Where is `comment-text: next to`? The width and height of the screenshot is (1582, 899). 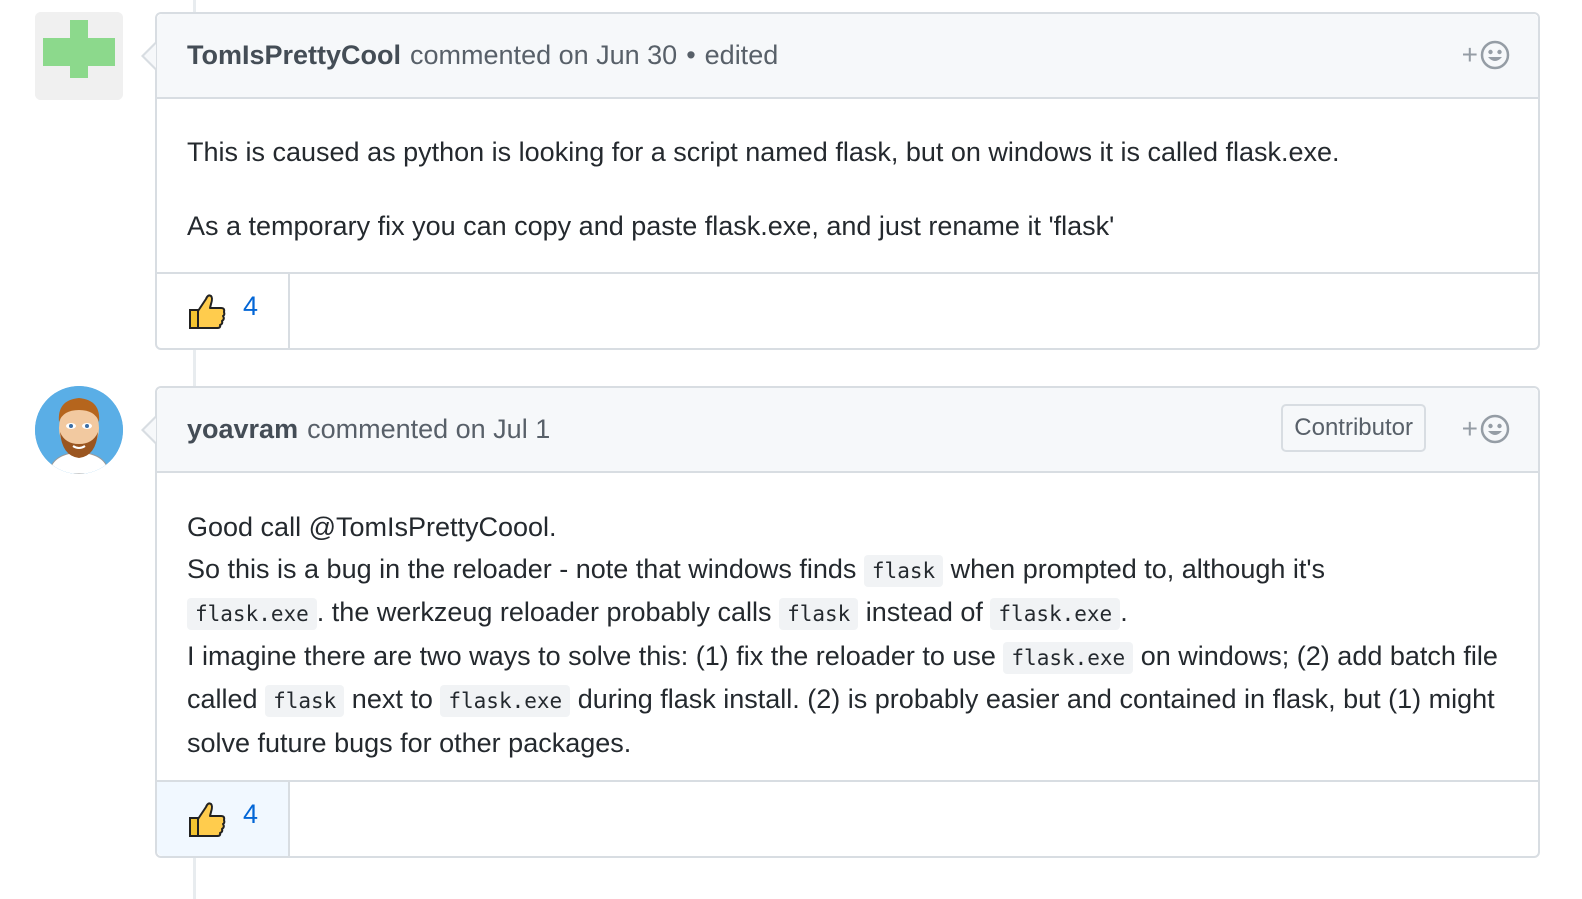
comment-text: next to is located at coordinates (392, 699).